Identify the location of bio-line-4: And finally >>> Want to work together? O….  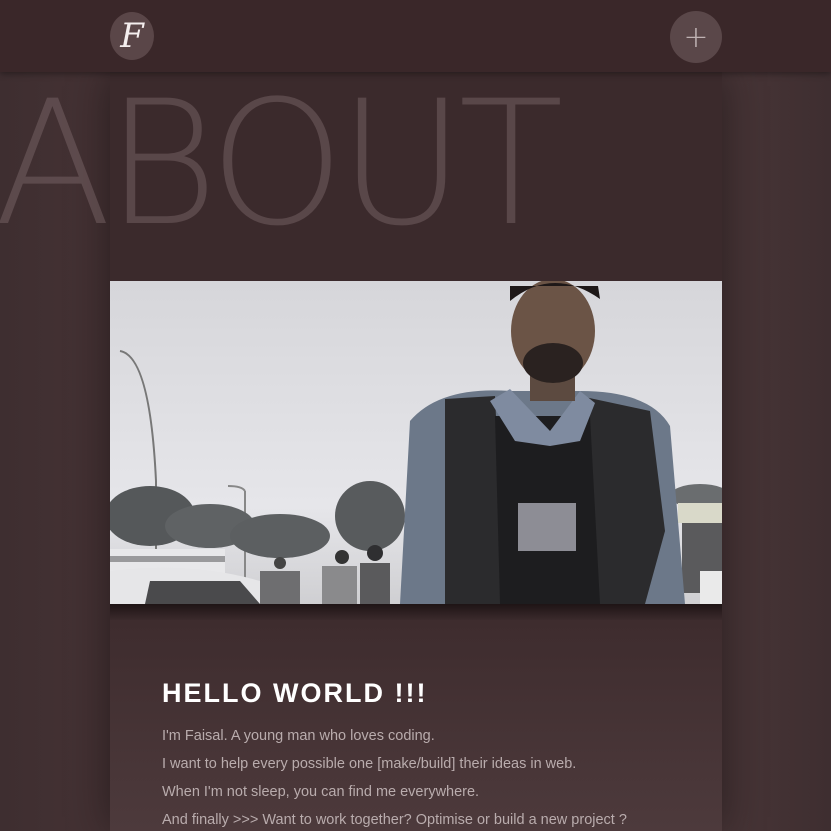
(394, 820).